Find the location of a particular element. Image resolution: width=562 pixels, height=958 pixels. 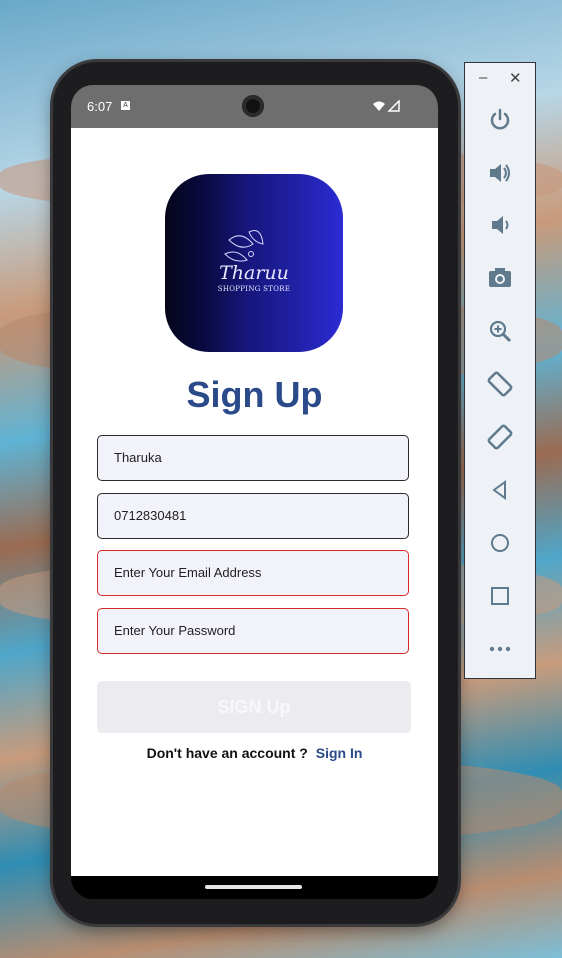

phone-field: 0712830481 is located at coordinates (253, 516).